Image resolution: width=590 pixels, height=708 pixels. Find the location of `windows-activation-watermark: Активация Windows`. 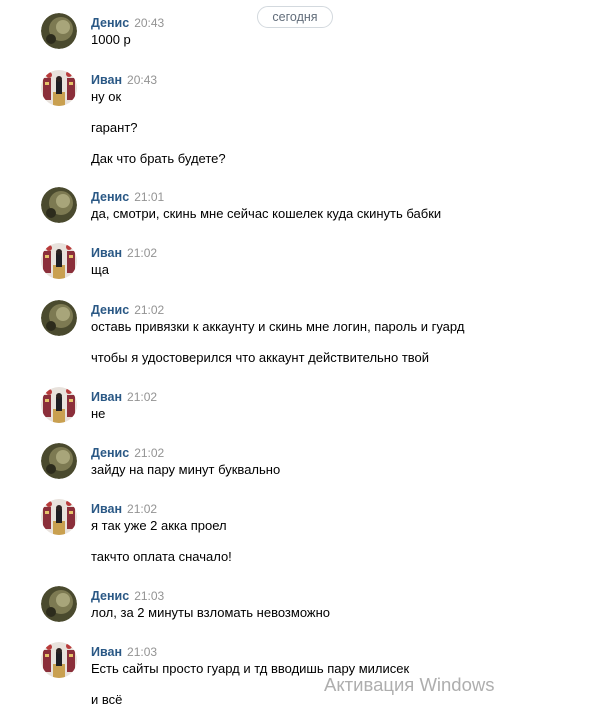

windows-activation-watermark: Активация Windows is located at coordinates (409, 684).